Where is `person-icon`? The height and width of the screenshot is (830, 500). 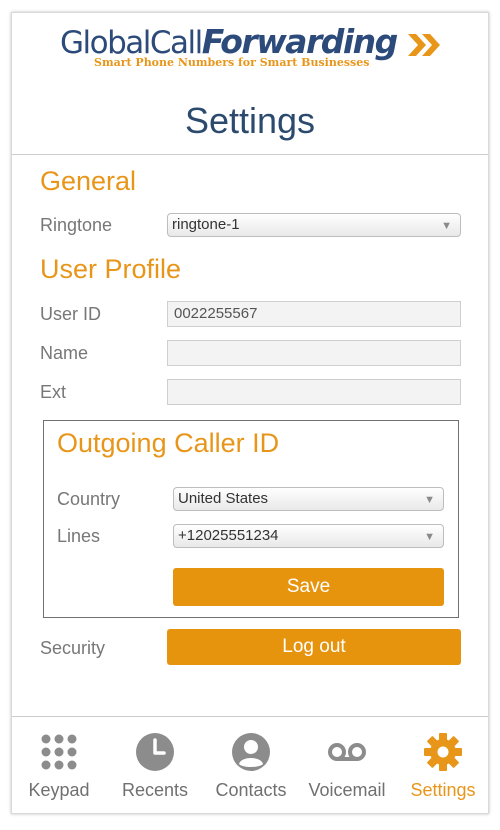
person-icon is located at coordinates (251, 752).